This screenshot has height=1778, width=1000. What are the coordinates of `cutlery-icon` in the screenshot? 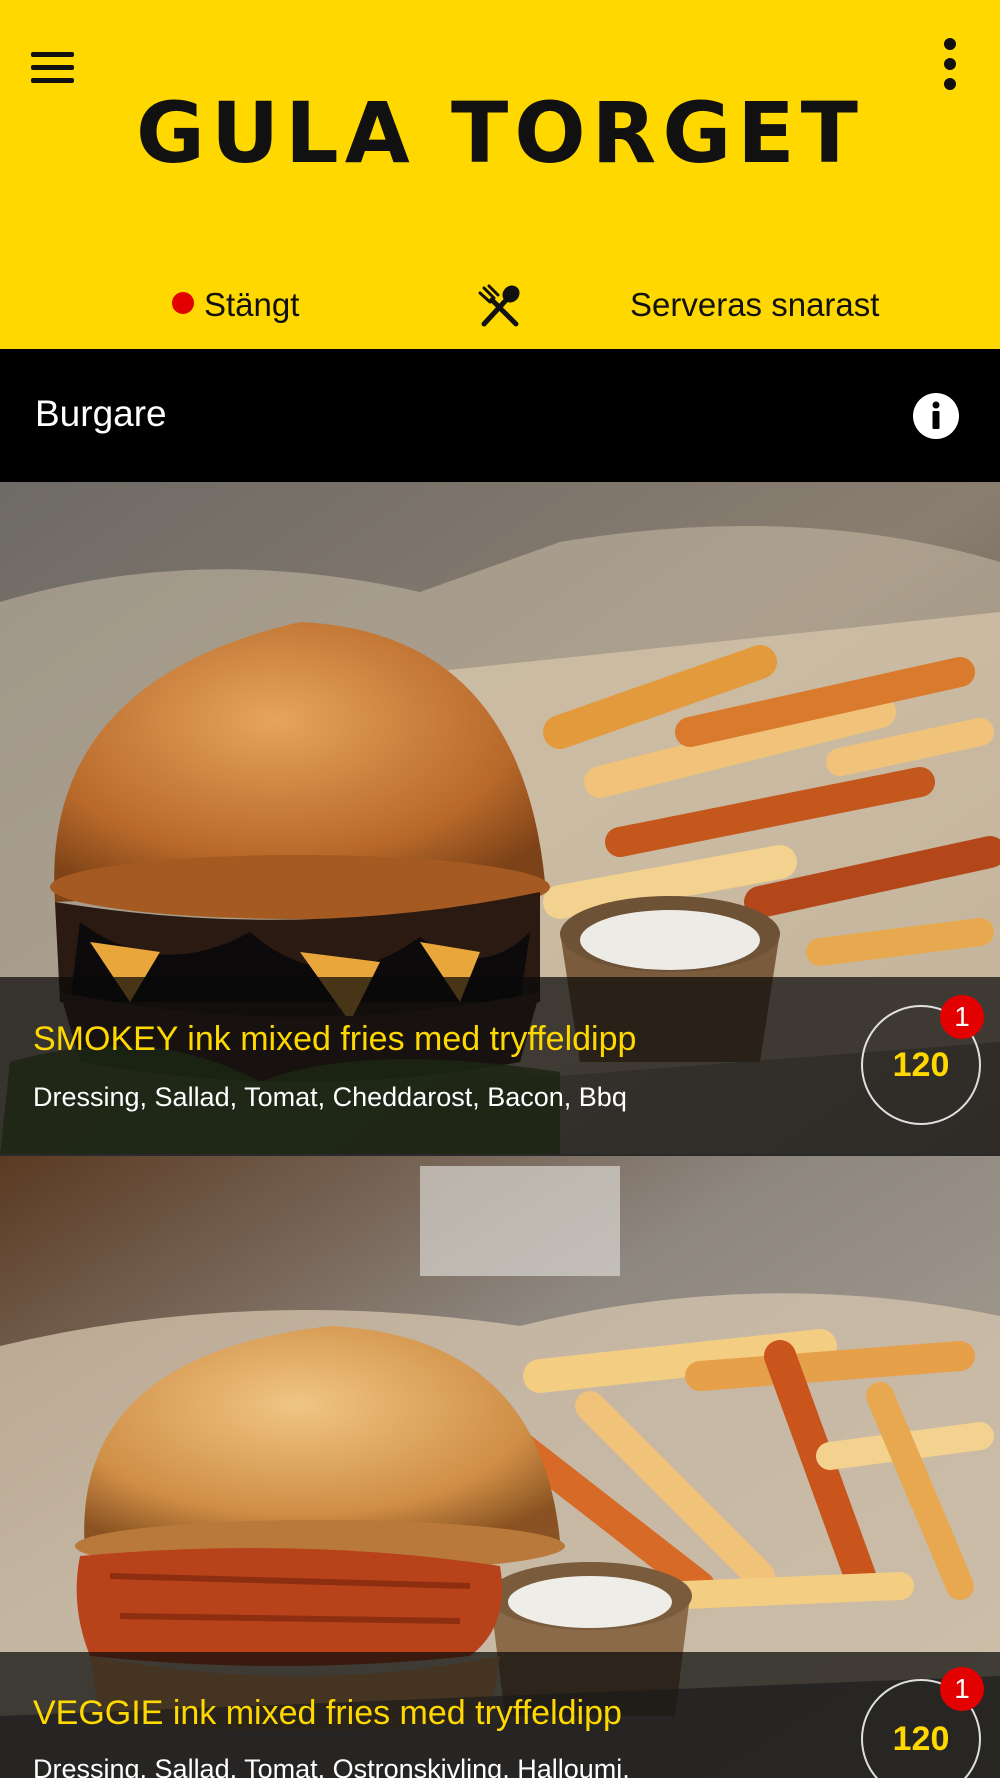 It's located at (499, 305).